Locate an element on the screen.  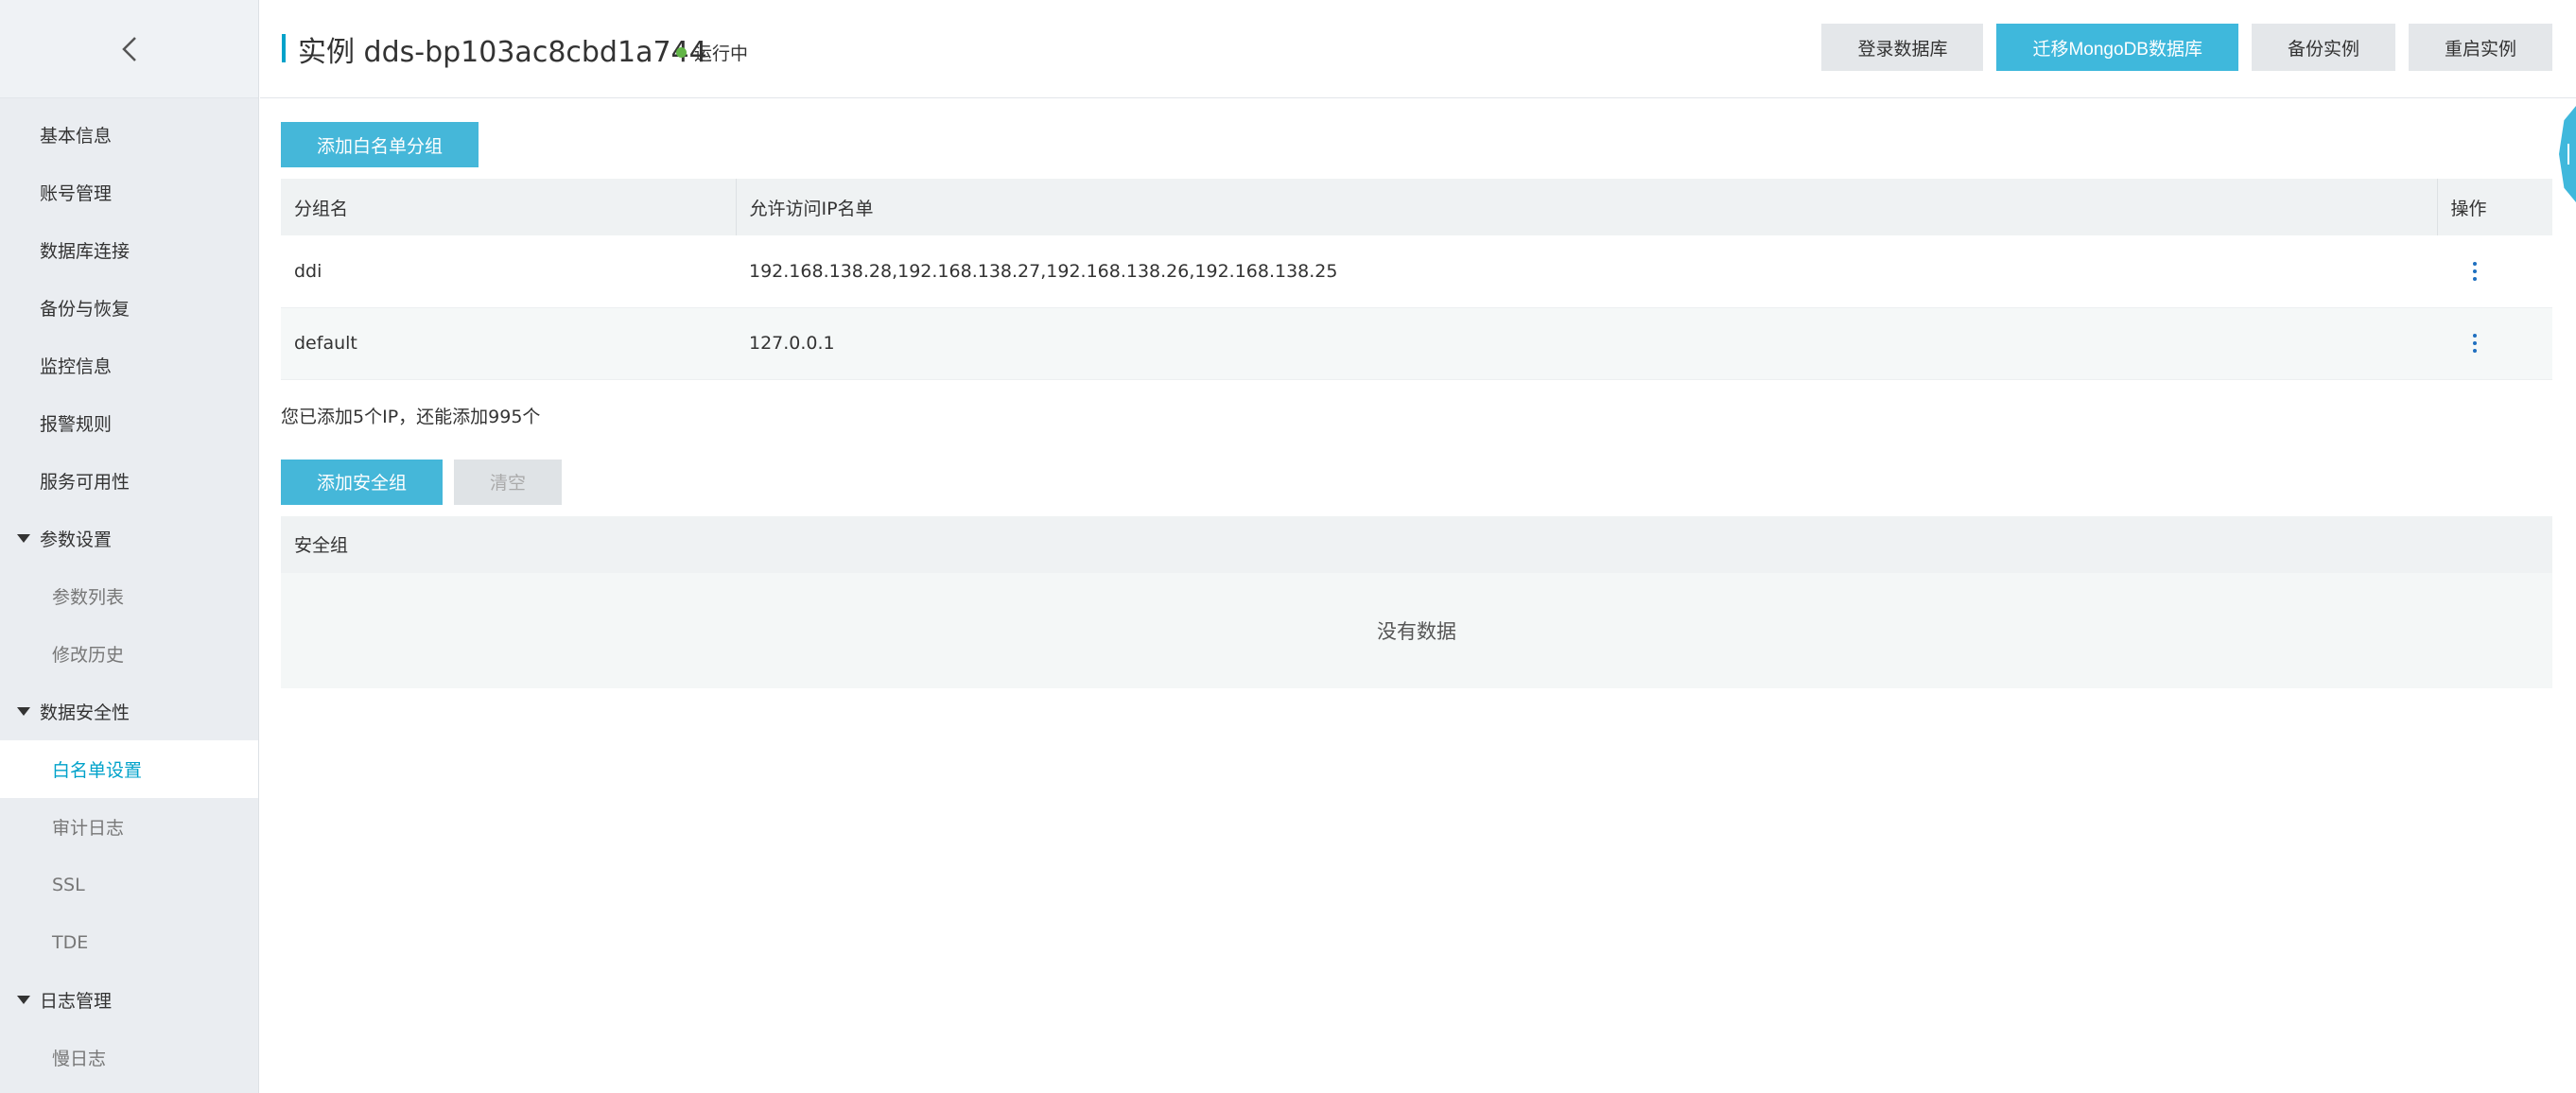
clear-button: 清空 is located at coordinates (508, 482).